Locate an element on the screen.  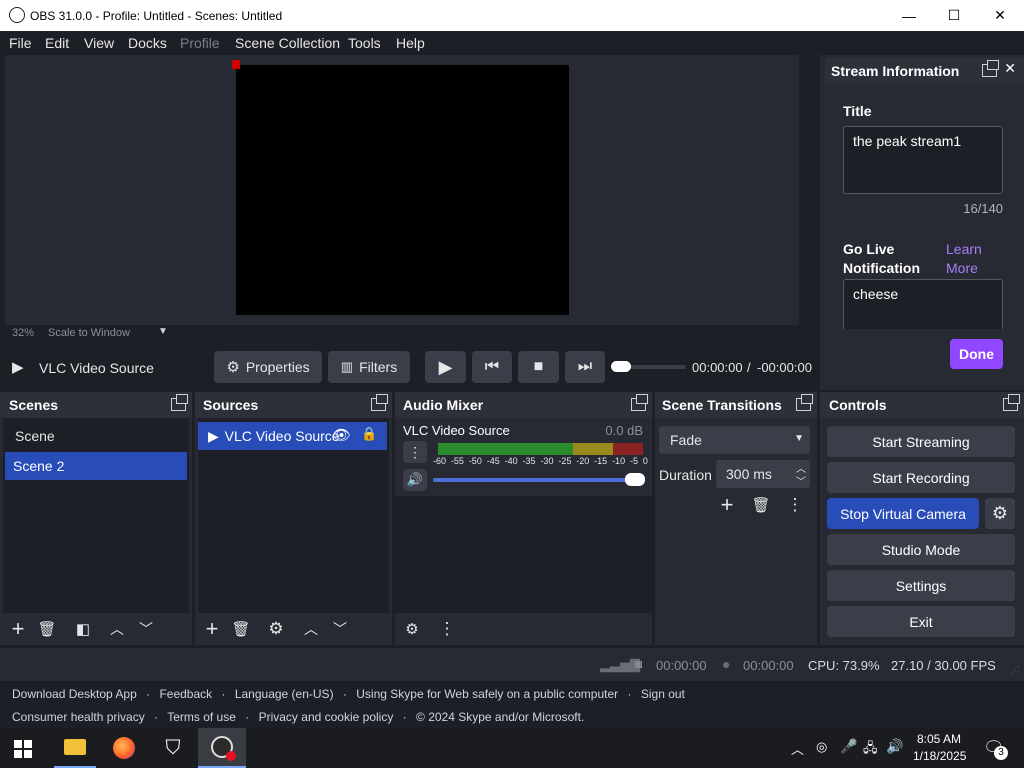
scene-filters-button: ◧ is located at coordinates (83, 629).